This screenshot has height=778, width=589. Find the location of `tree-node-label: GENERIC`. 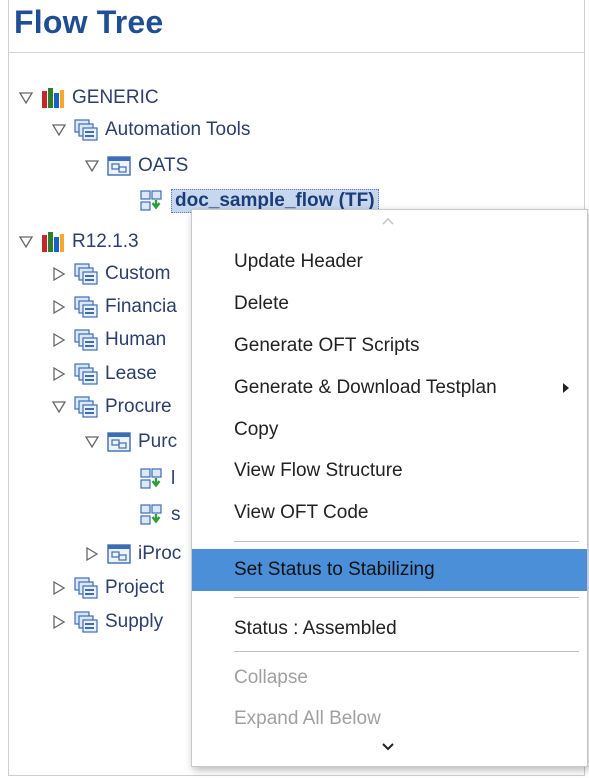

tree-node-label: GENERIC is located at coordinates (115, 97).